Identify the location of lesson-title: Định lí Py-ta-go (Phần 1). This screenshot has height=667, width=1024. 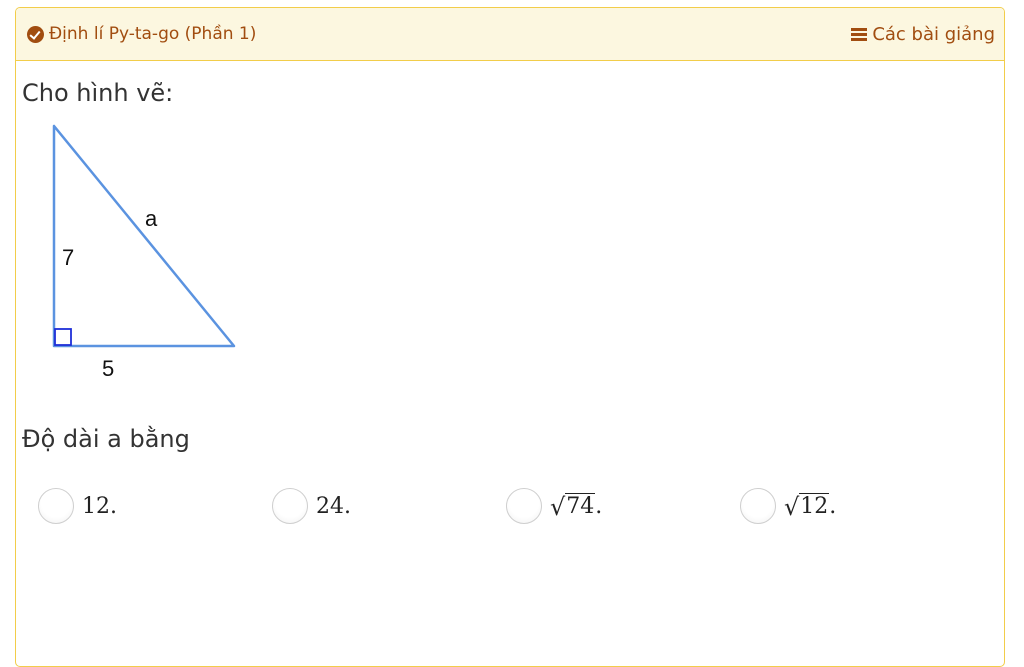
(141, 34).